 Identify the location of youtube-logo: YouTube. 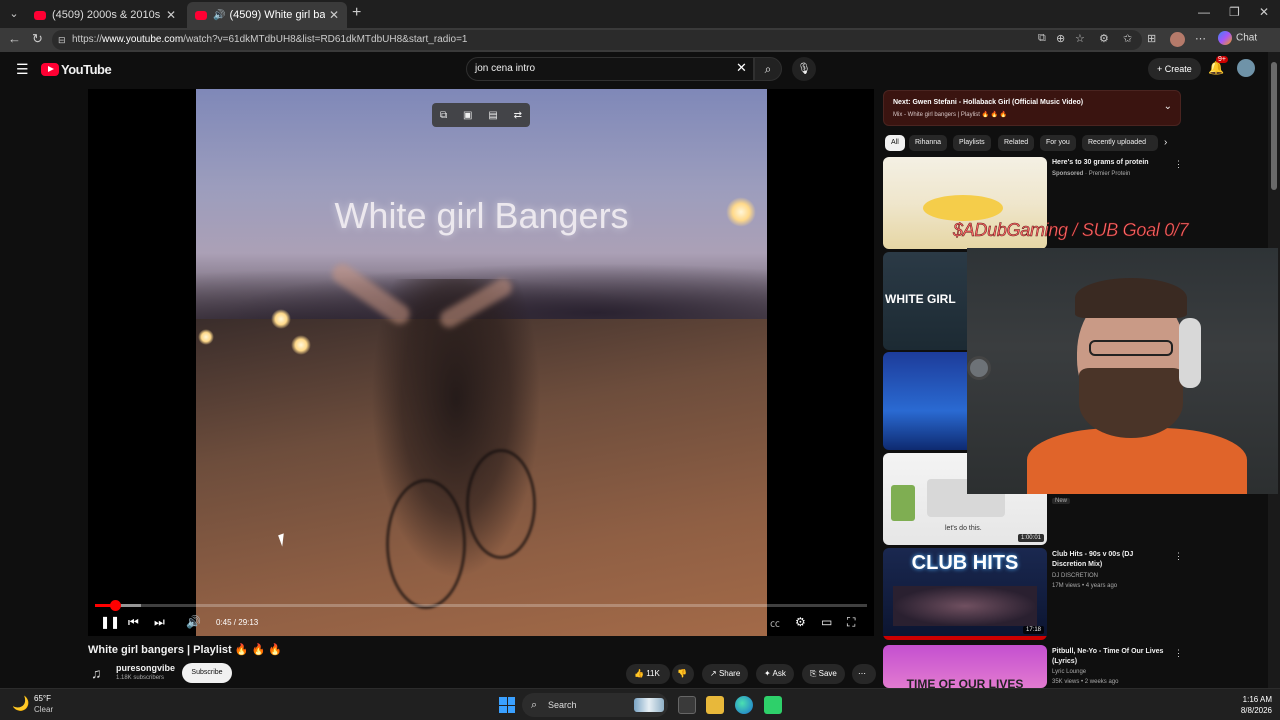
(76, 69).